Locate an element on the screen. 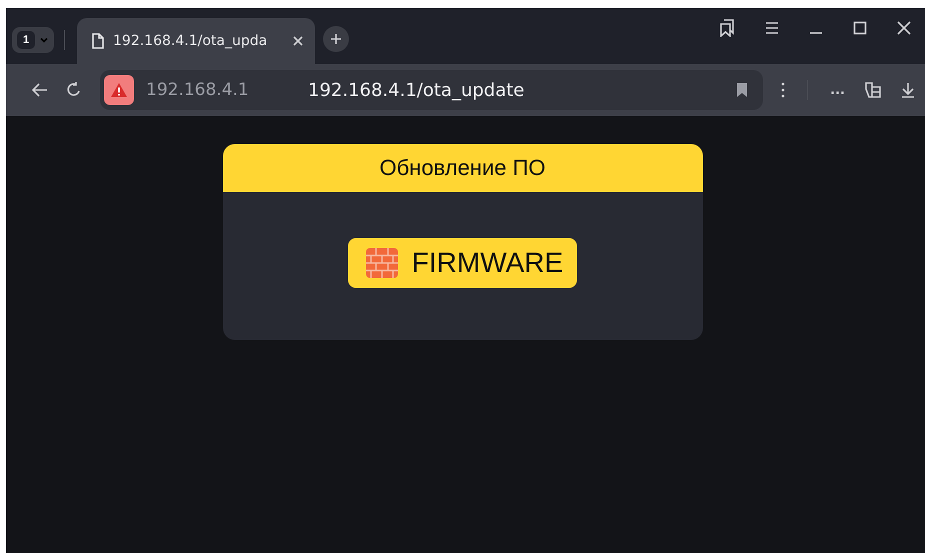 The image size is (925, 553). back-arrow-icon is located at coordinates (40, 90).